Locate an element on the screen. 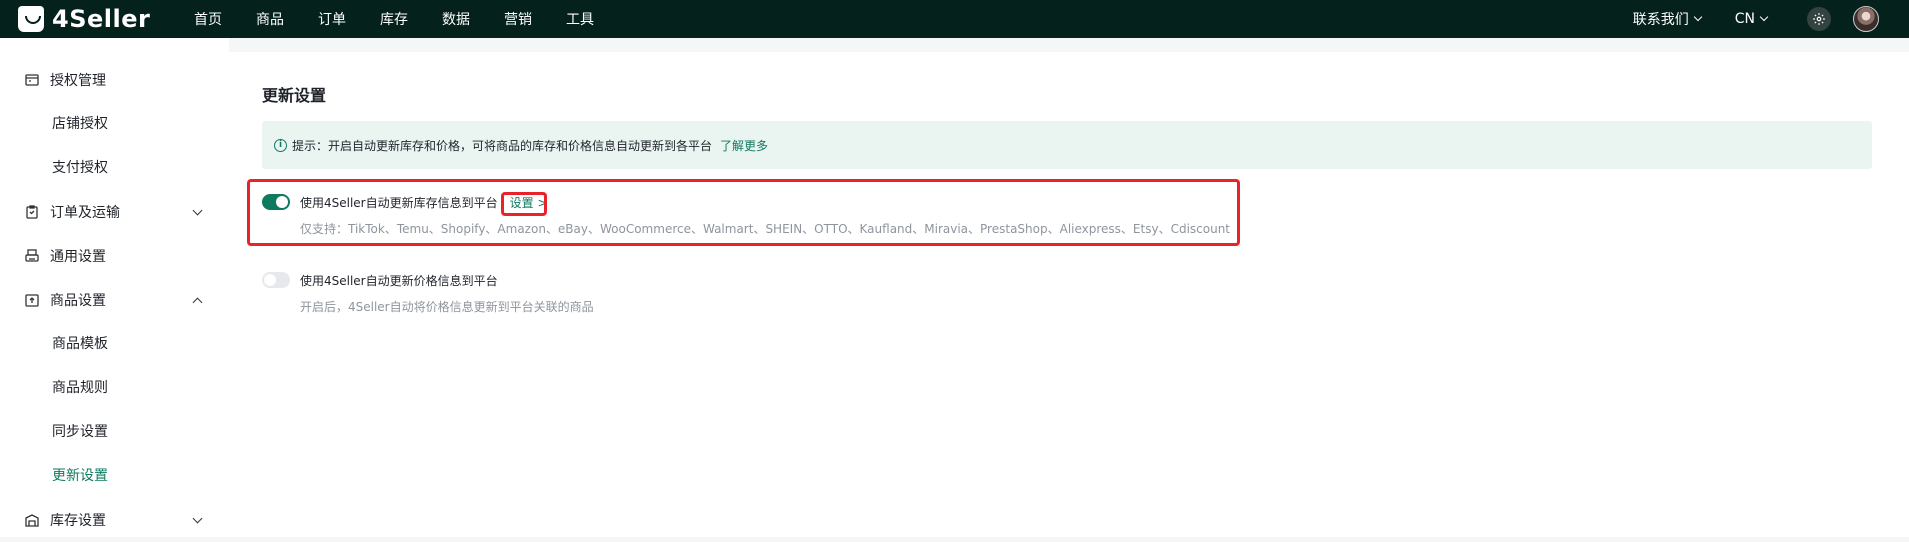 This screenshot has width=1909, height=542. sidebar-item-store-auth: 店铺授权 is located at coordinates (114, 124).